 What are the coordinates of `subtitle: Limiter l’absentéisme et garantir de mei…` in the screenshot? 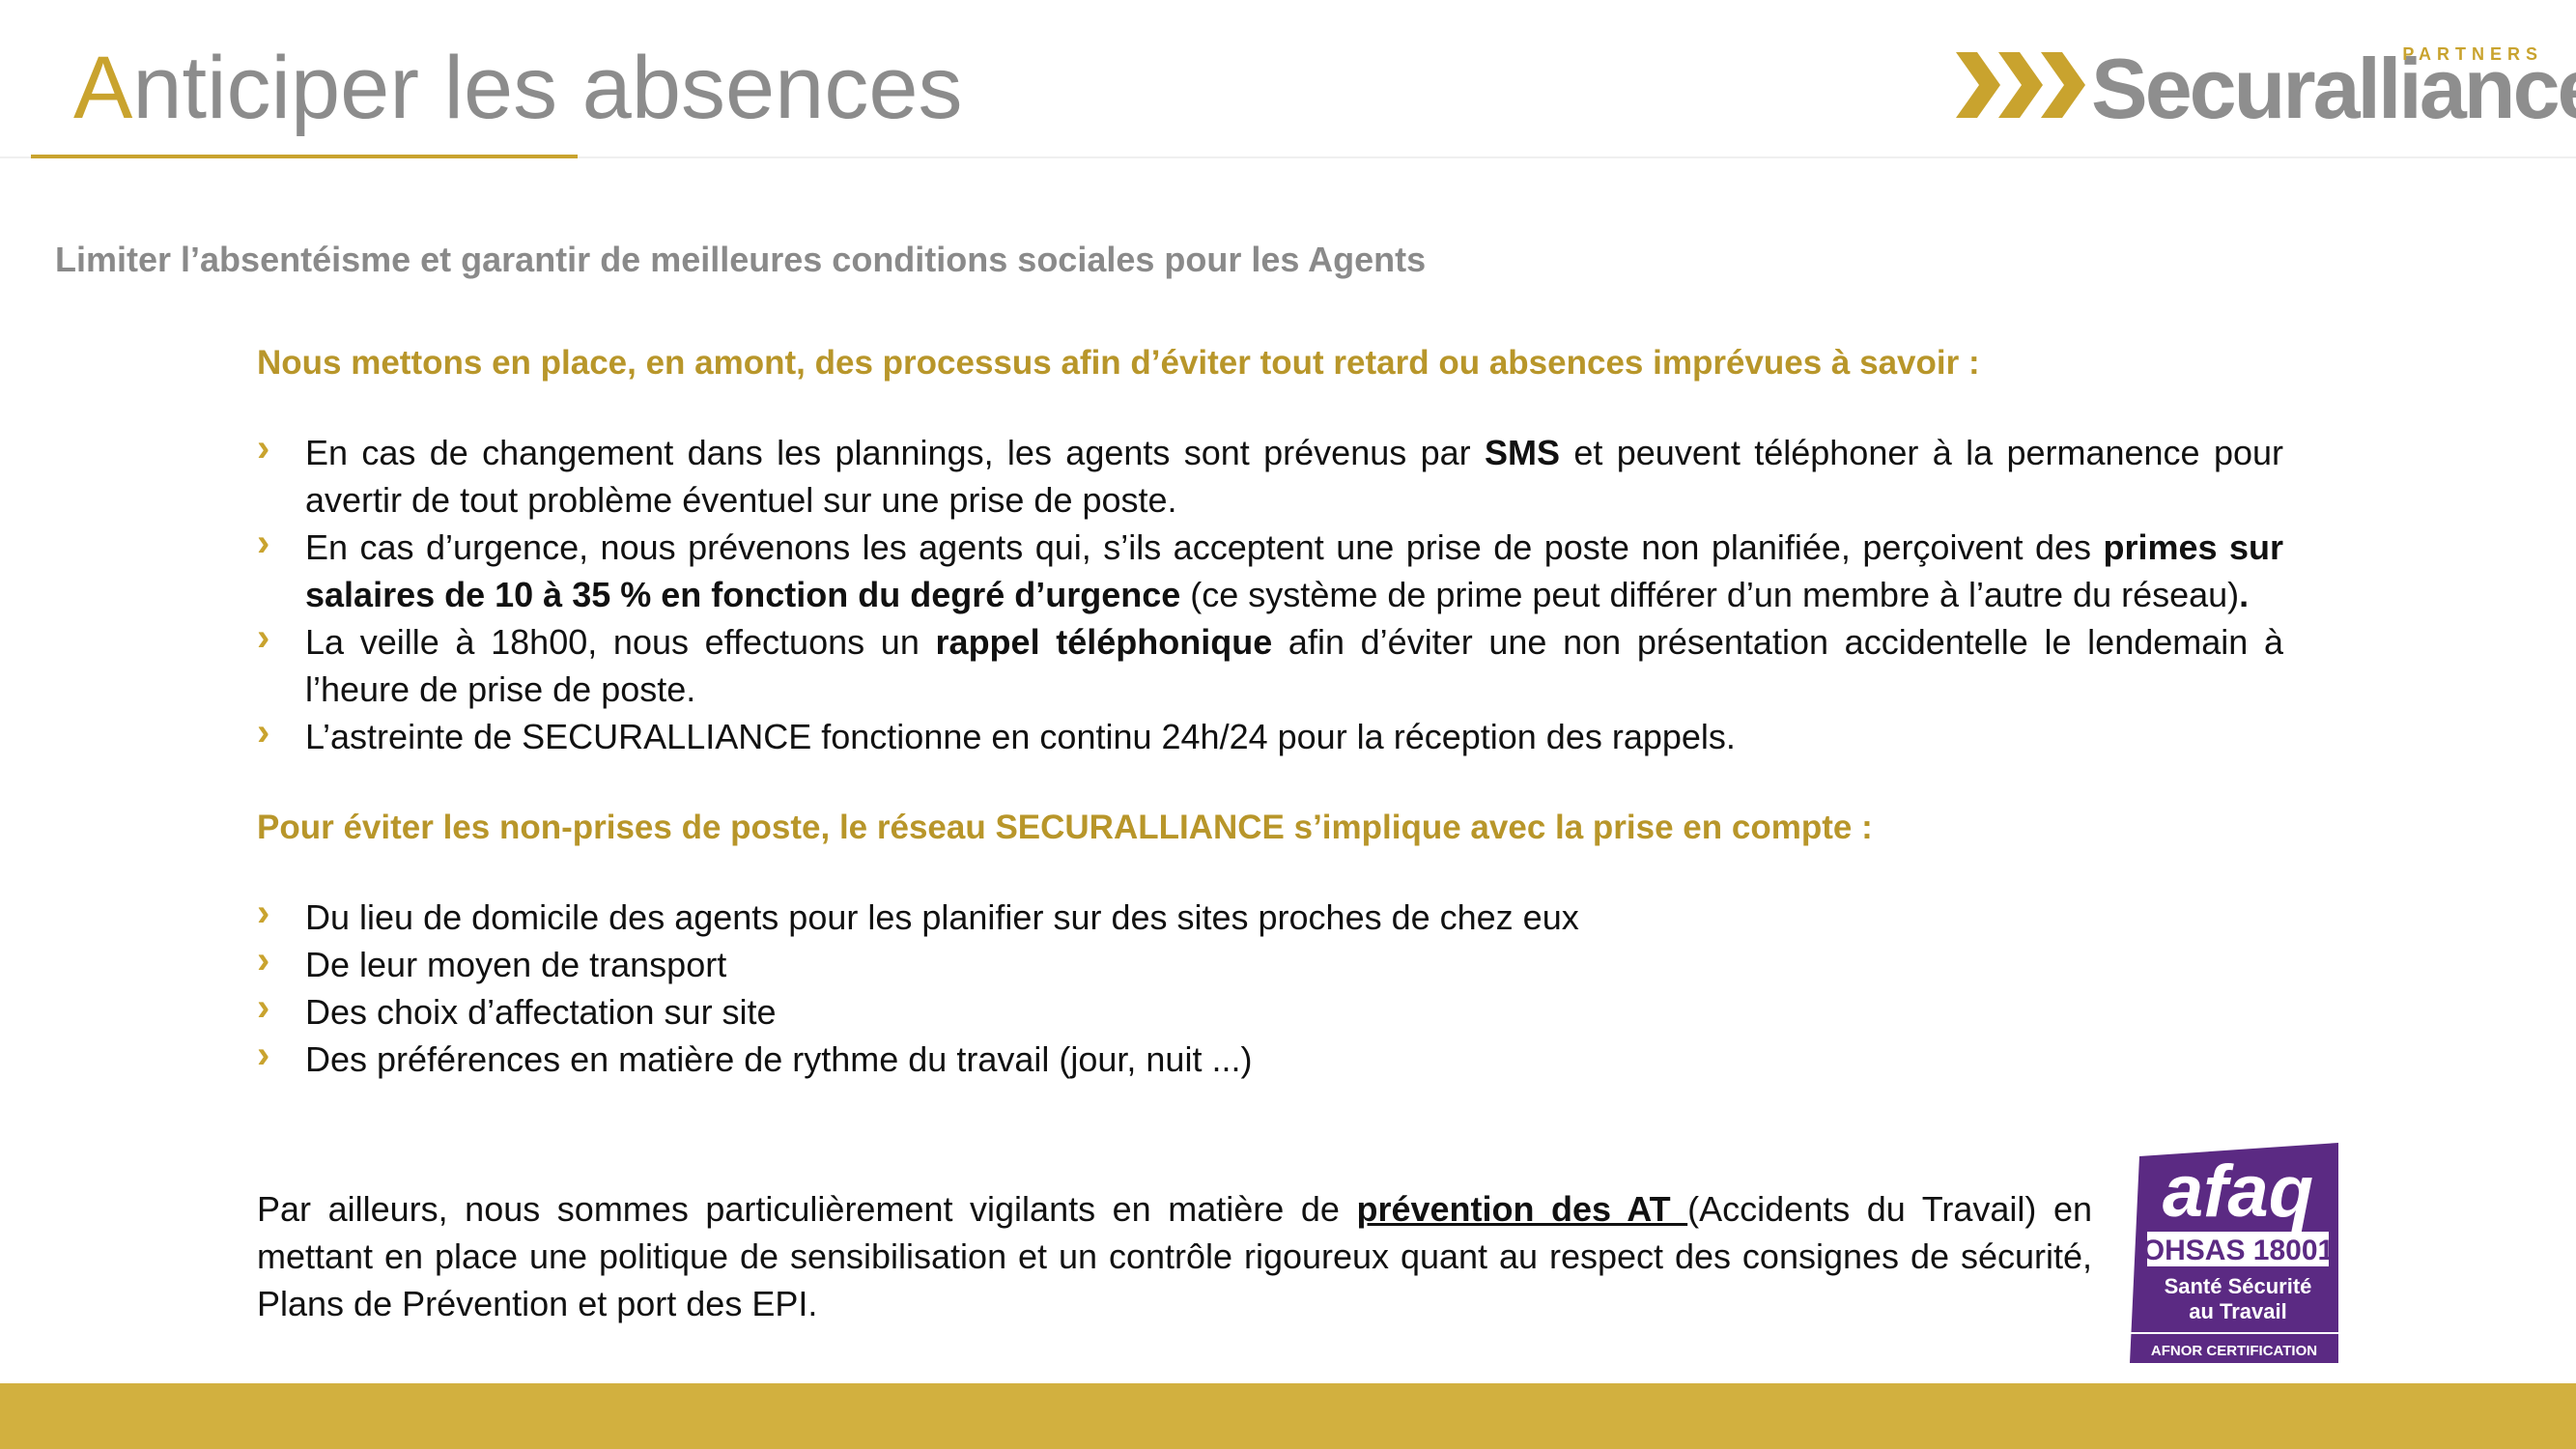 It's located at (741, 259).